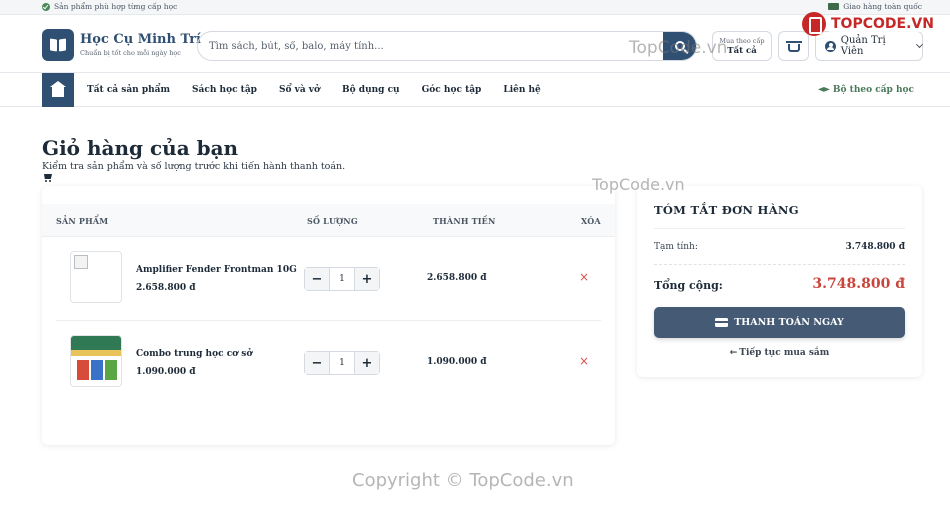 This screenshot has width=950, height=506. I want to click on continue-shopping-link: ← Tiếp tục mua sắm, so click(779, 353).